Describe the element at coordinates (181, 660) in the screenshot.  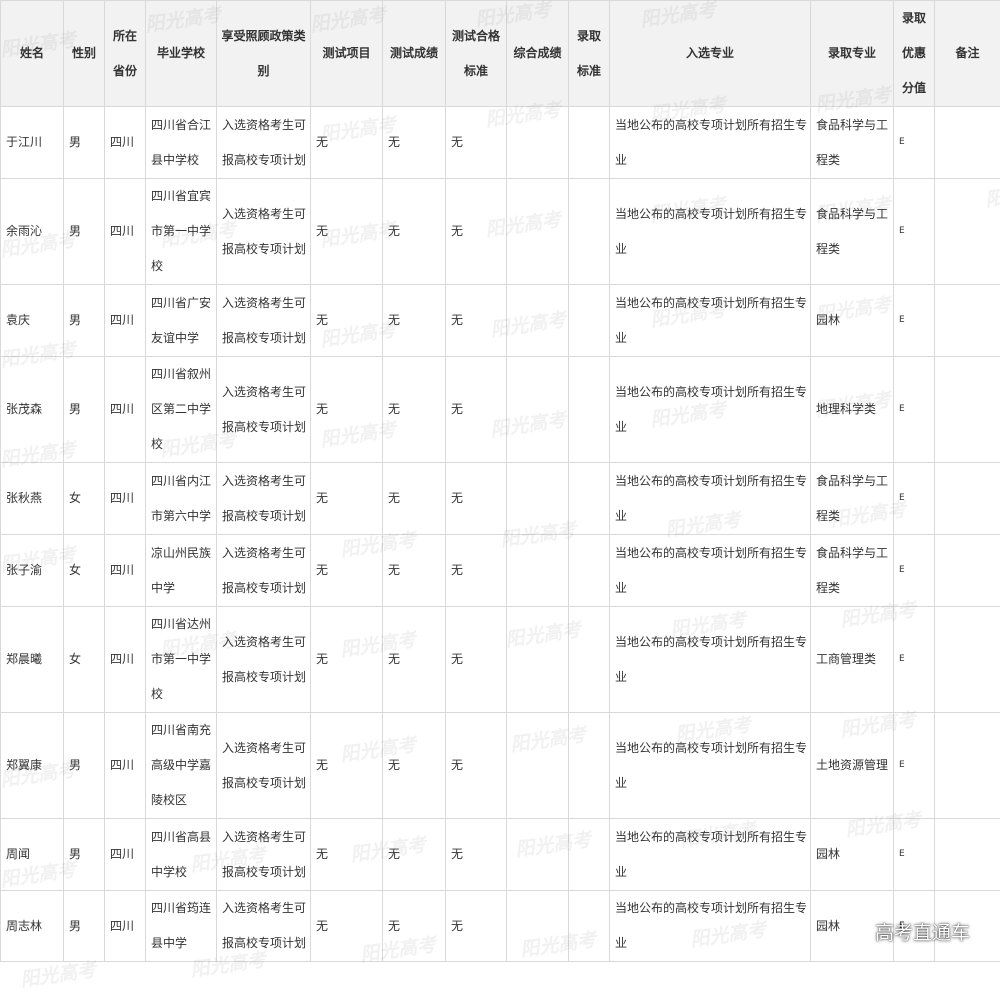
I see `cell-school: 四川省达州市第一中学校` at that location.